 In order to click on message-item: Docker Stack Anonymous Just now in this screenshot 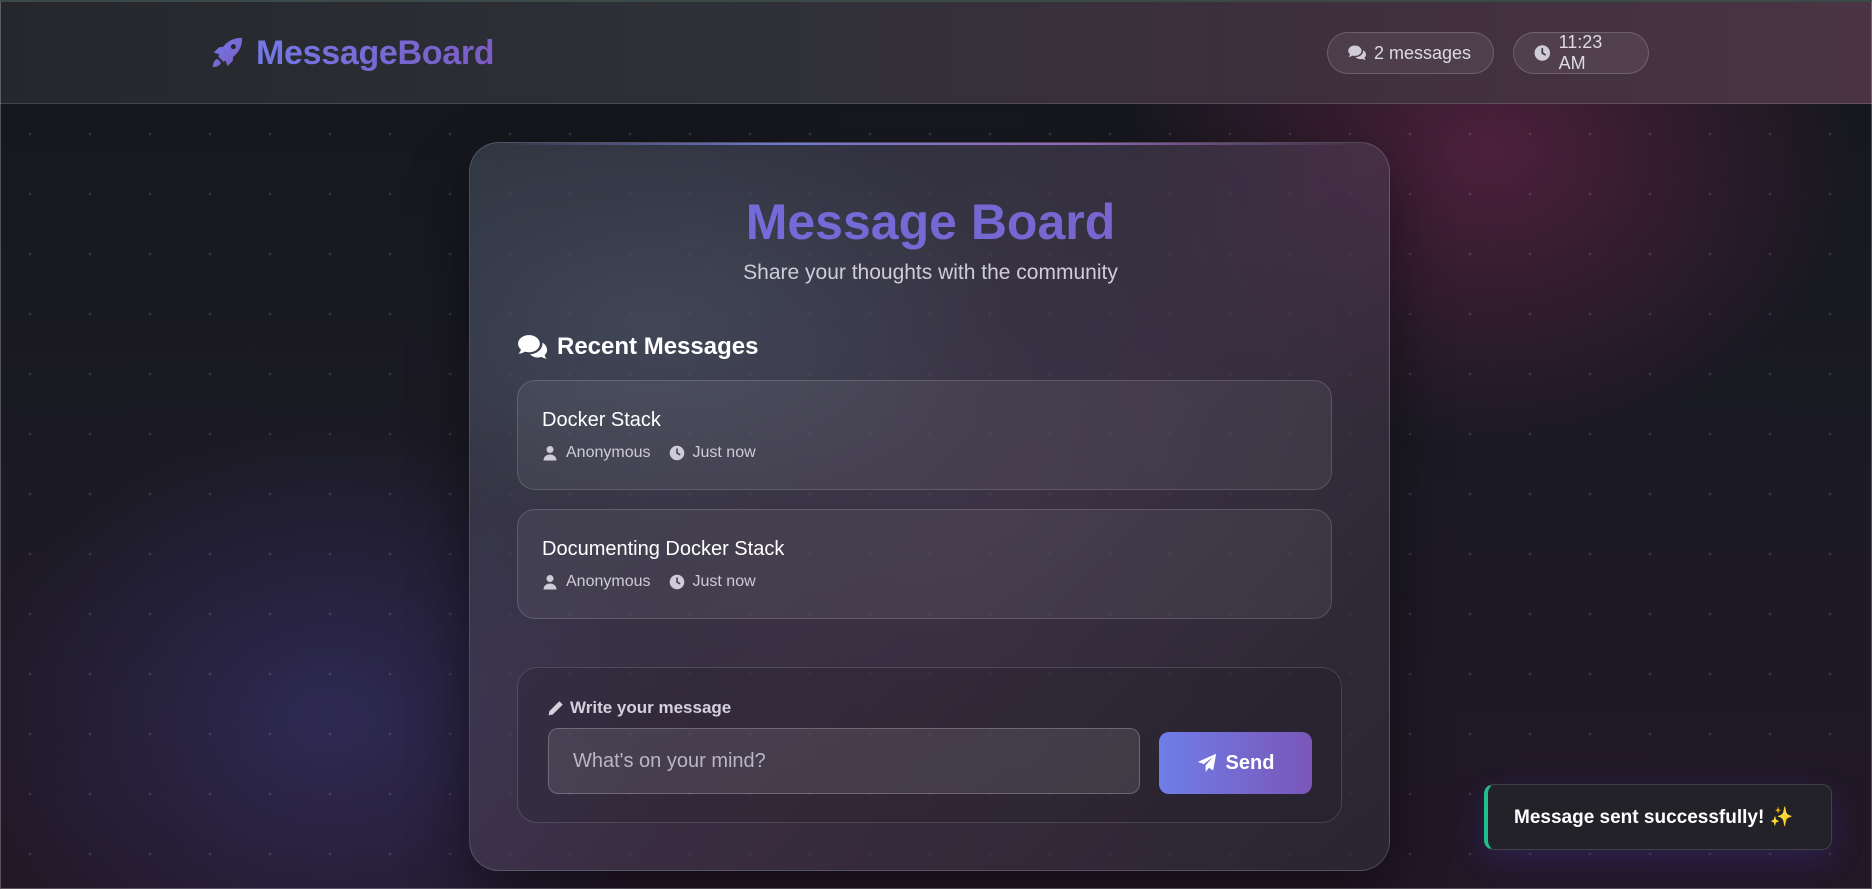, I will do `click(924, 435)`.